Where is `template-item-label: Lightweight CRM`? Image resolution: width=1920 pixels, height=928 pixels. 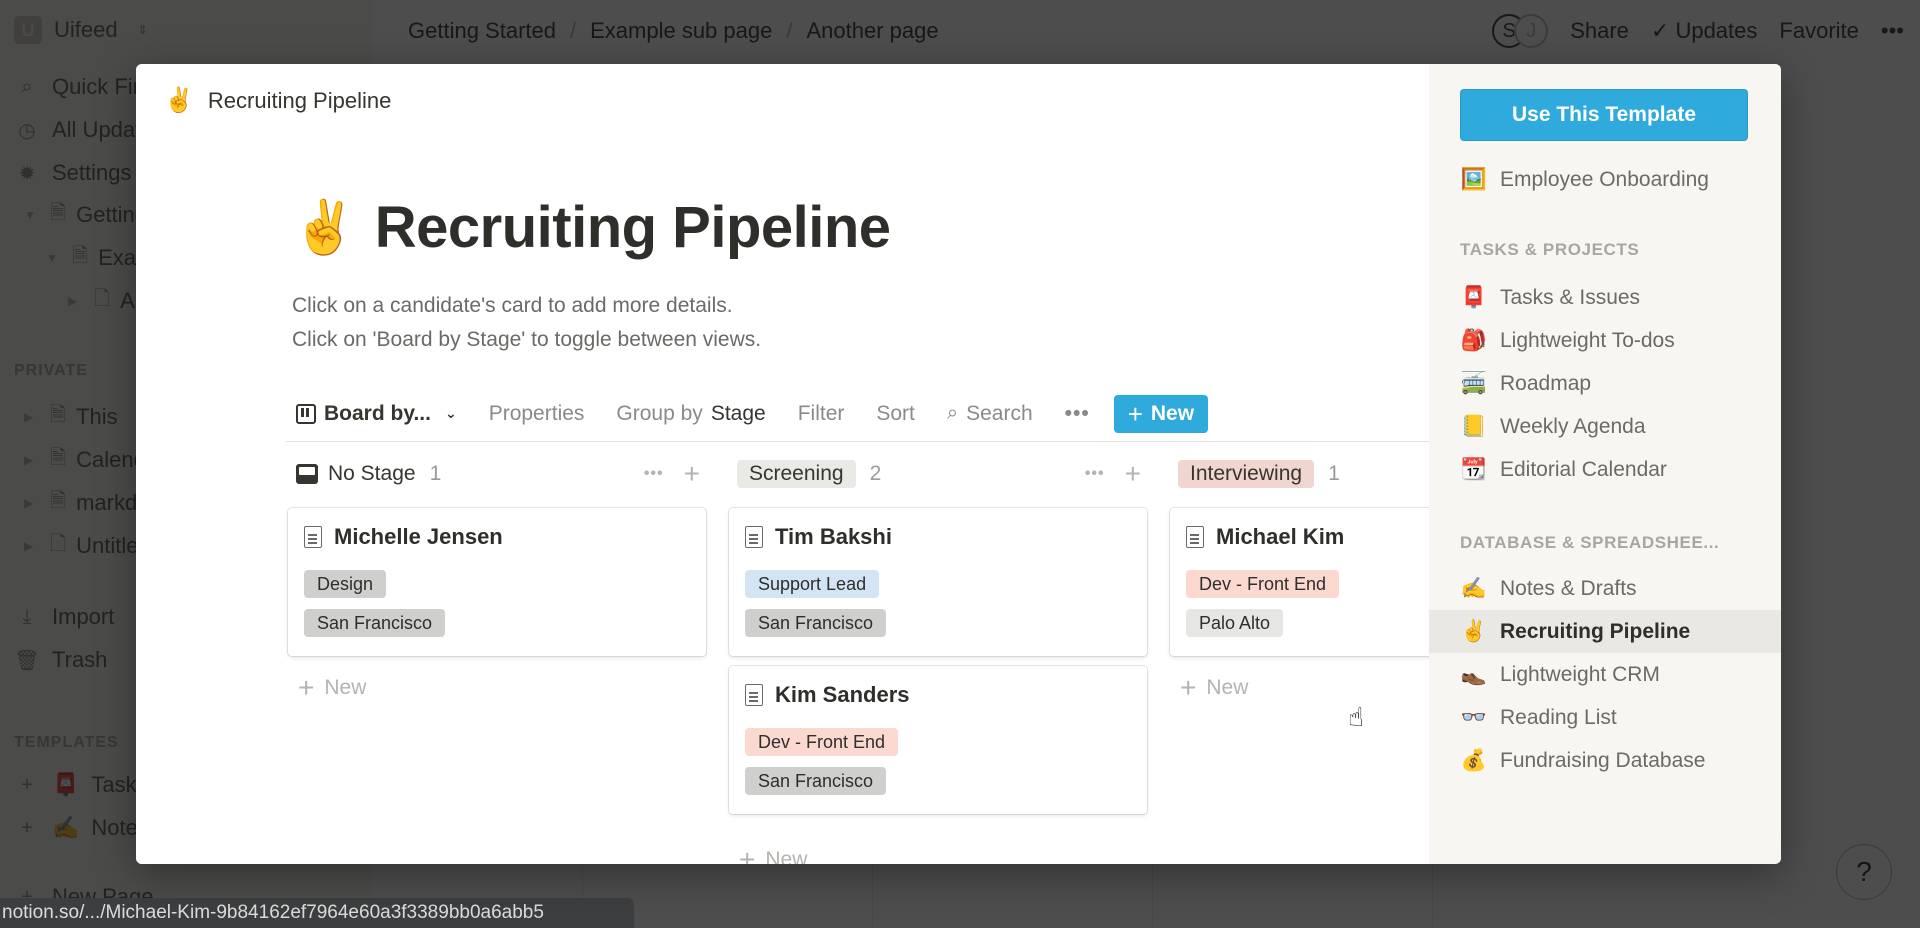 template-item-label: Lightweight CRM is located at coordinates (1580, 674).